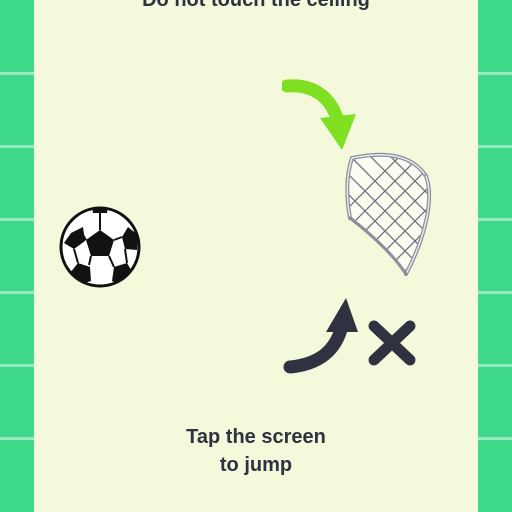 The width and height of the screenshot is (512, 512). What do you see at coordinates (256, 5) in the screenshot?
I see `ceiling-warning-text: Do not touch the ceiling` at bounding box center [256, 5].